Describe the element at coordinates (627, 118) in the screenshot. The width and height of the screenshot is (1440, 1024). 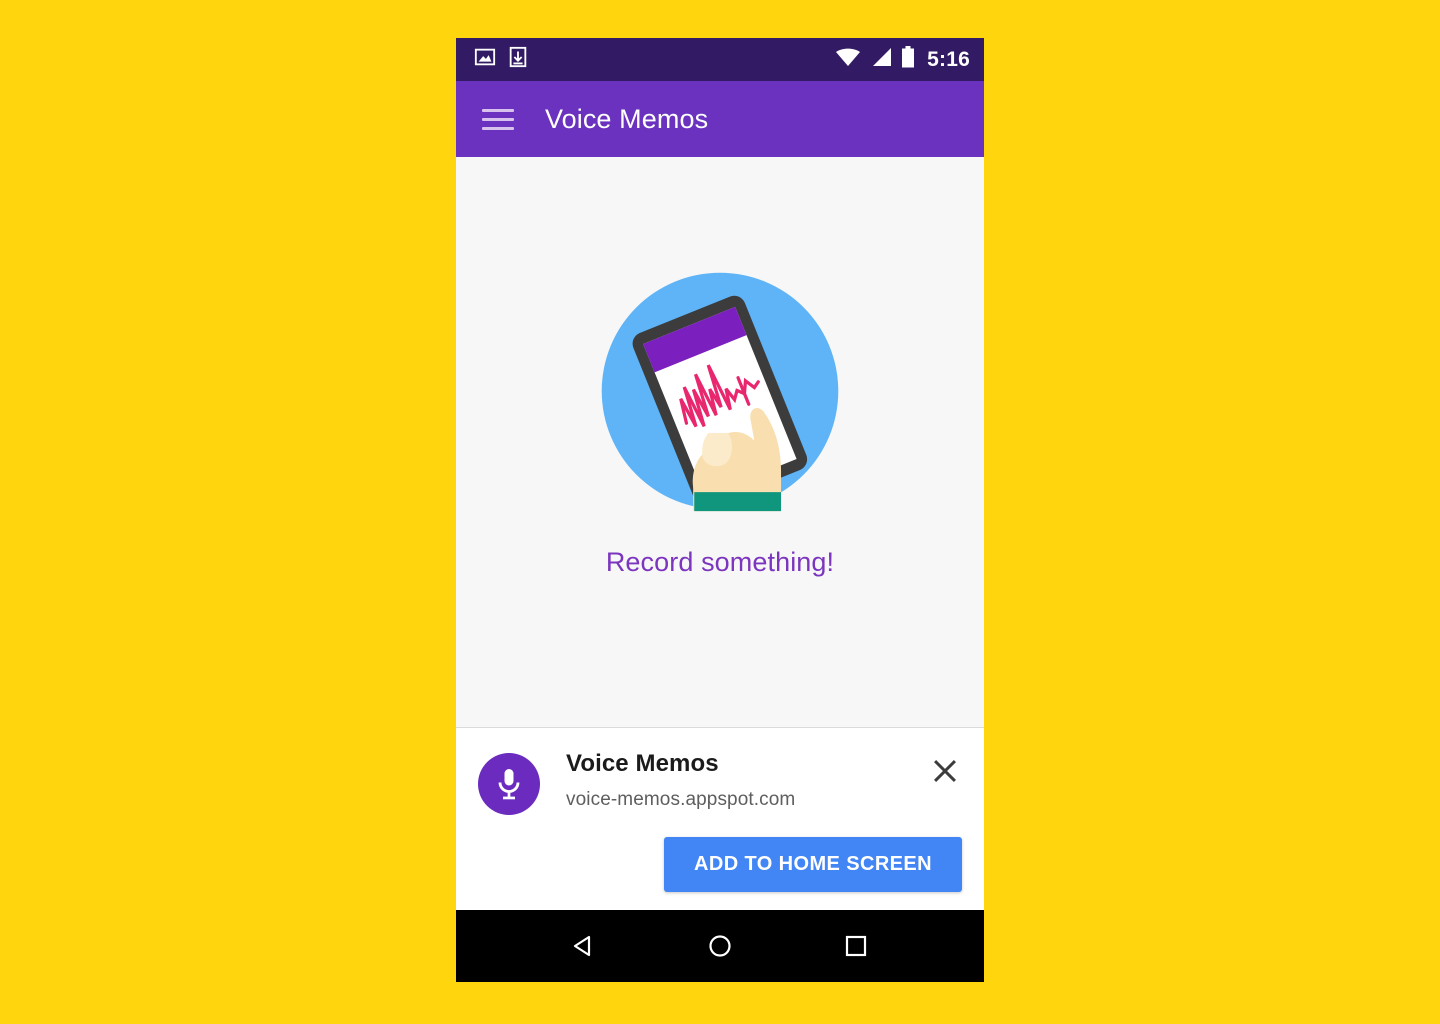
I see `app-title: Voice Memos` at that location.